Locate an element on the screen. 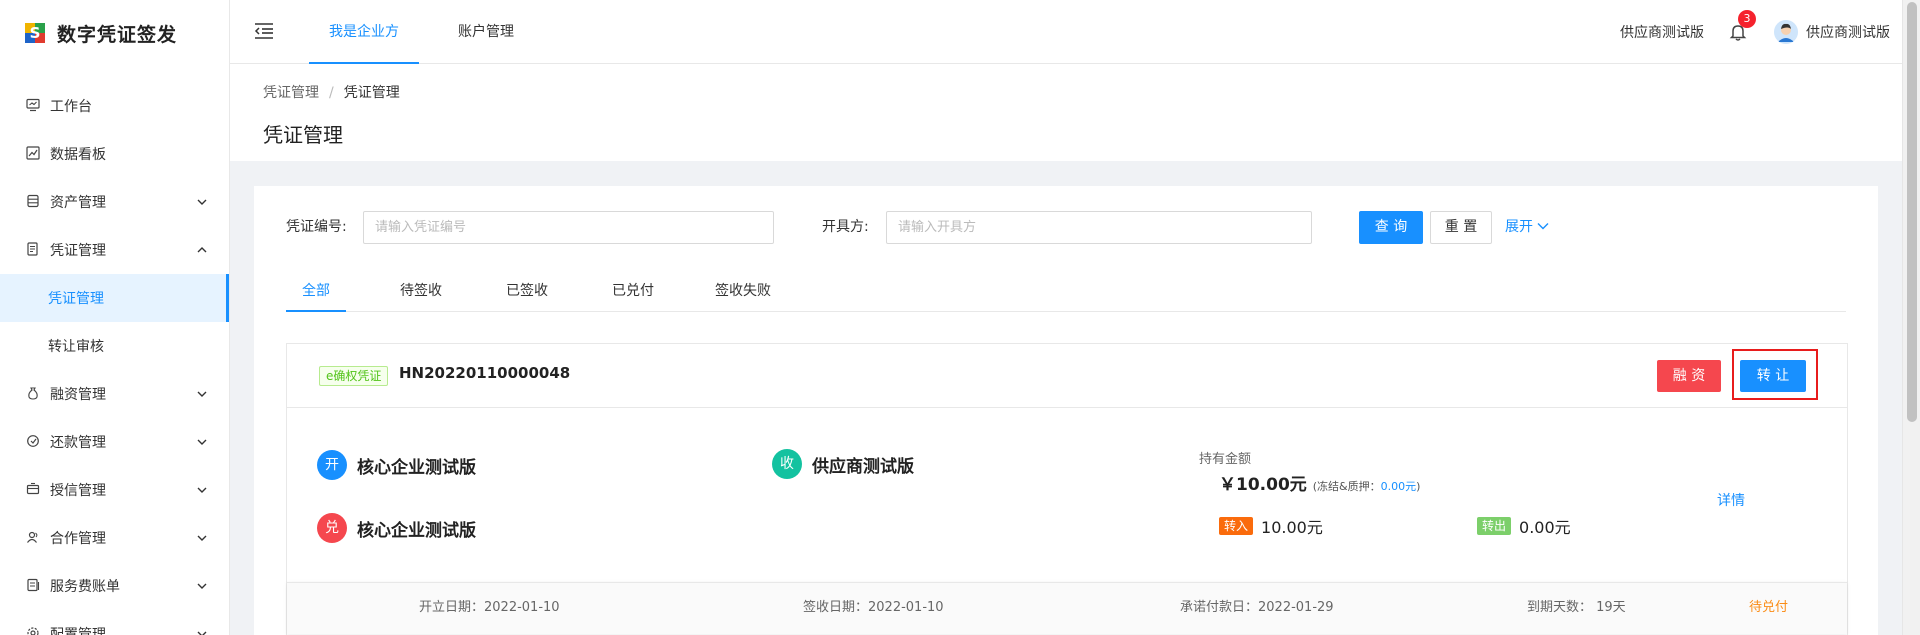  sidebar-sub-voucher-manage: 凭证管理 is located at coordinates (114, 298).